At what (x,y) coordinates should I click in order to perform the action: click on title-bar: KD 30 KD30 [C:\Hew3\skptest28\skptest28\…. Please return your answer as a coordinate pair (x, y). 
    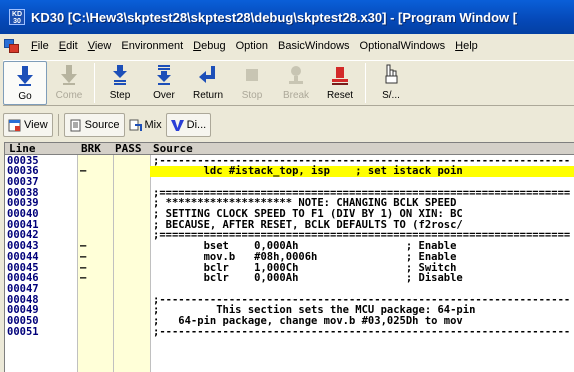
    Looking at the image, I should click on (287, 17).